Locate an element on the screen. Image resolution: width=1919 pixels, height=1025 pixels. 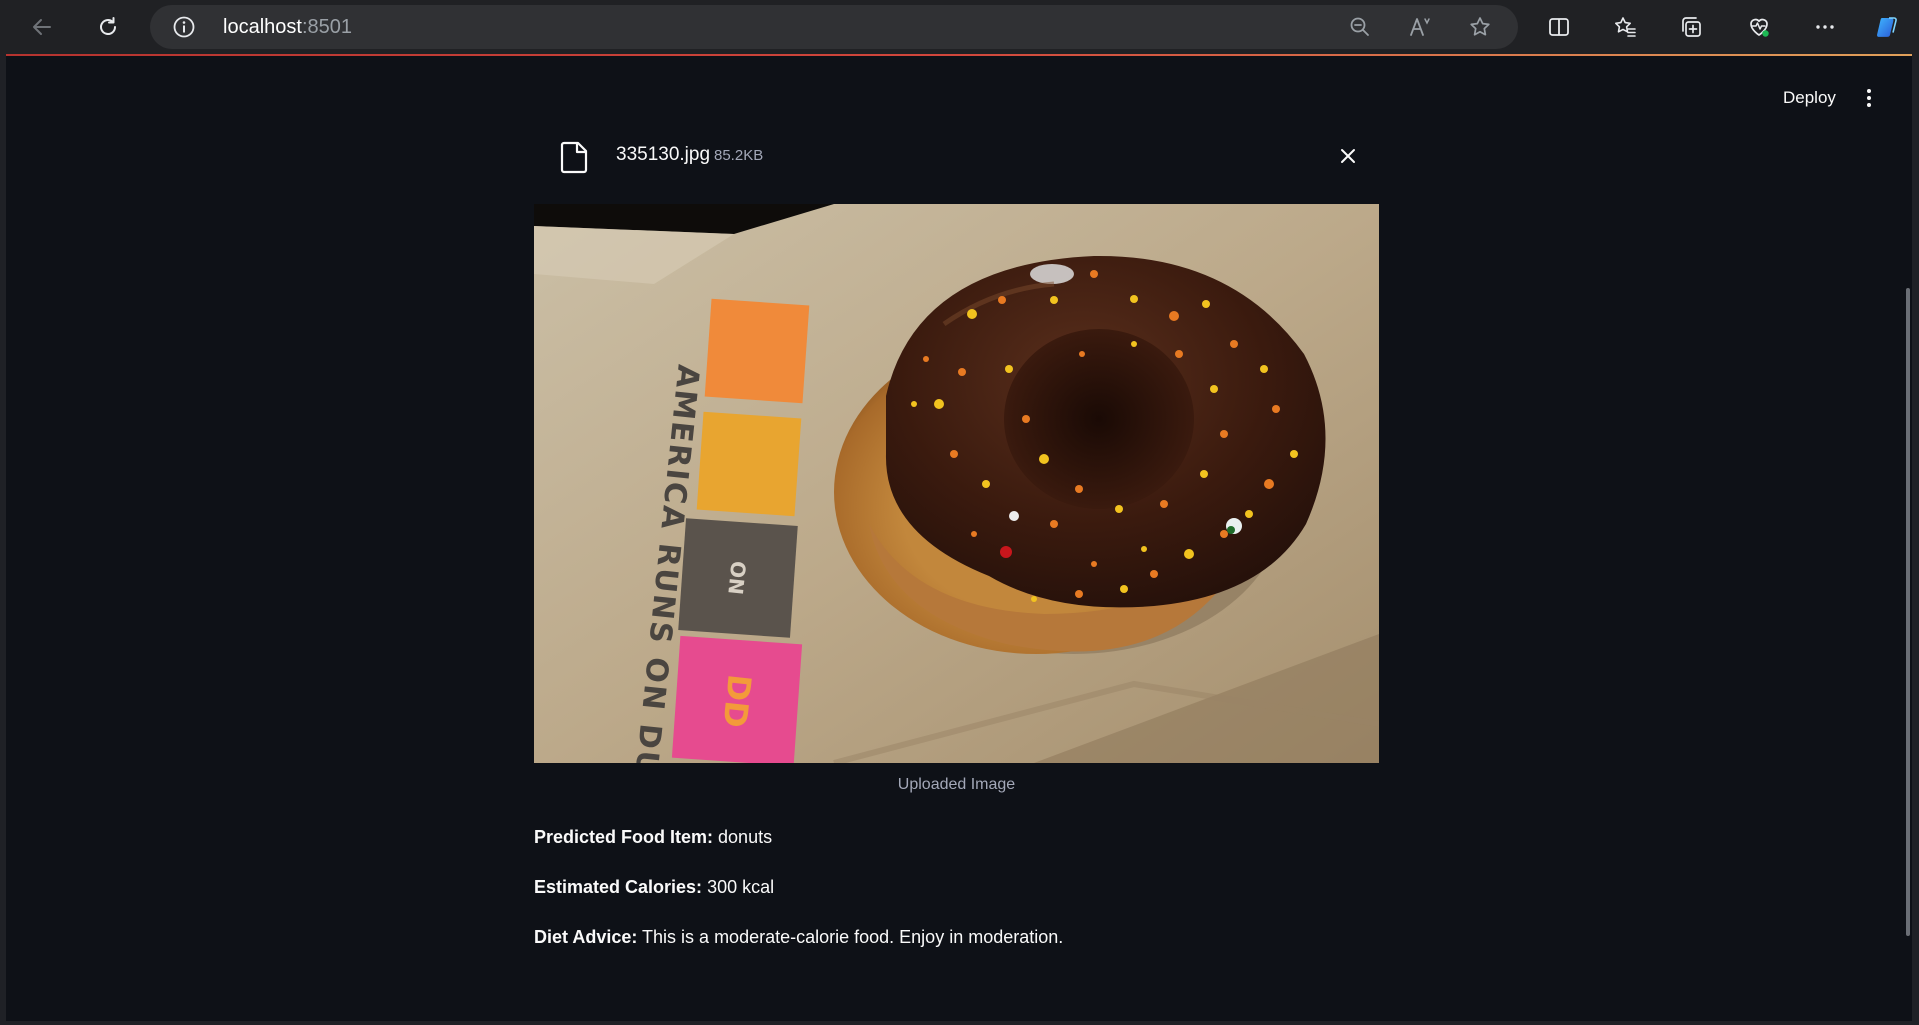
arrow-left-icon is located at coordinates (42, 27).